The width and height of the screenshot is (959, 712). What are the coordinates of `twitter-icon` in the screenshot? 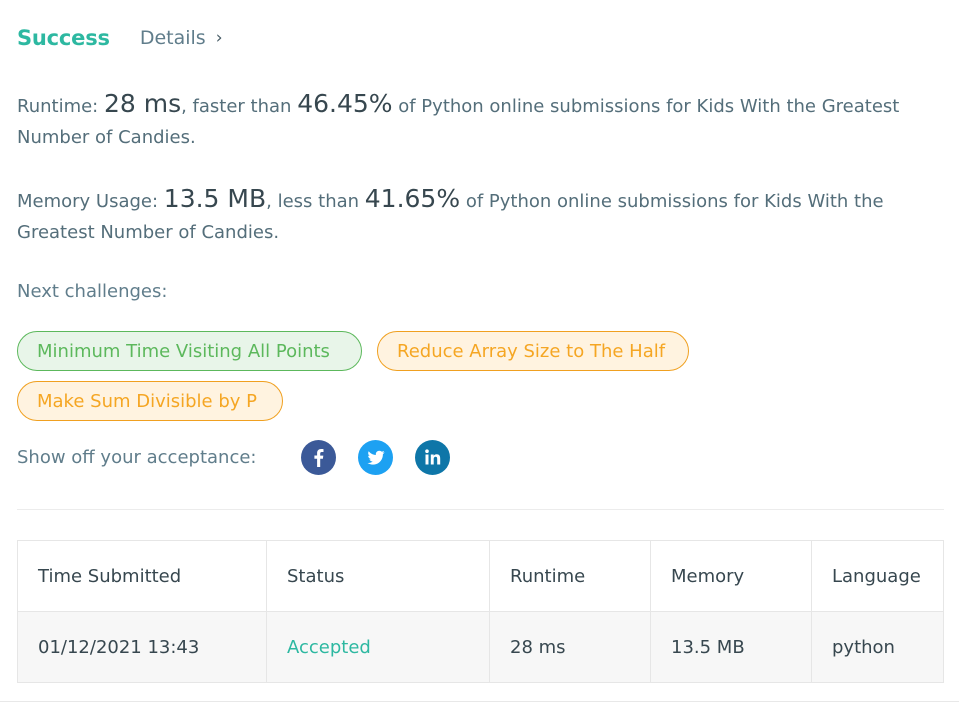 It's located at (375, 457).